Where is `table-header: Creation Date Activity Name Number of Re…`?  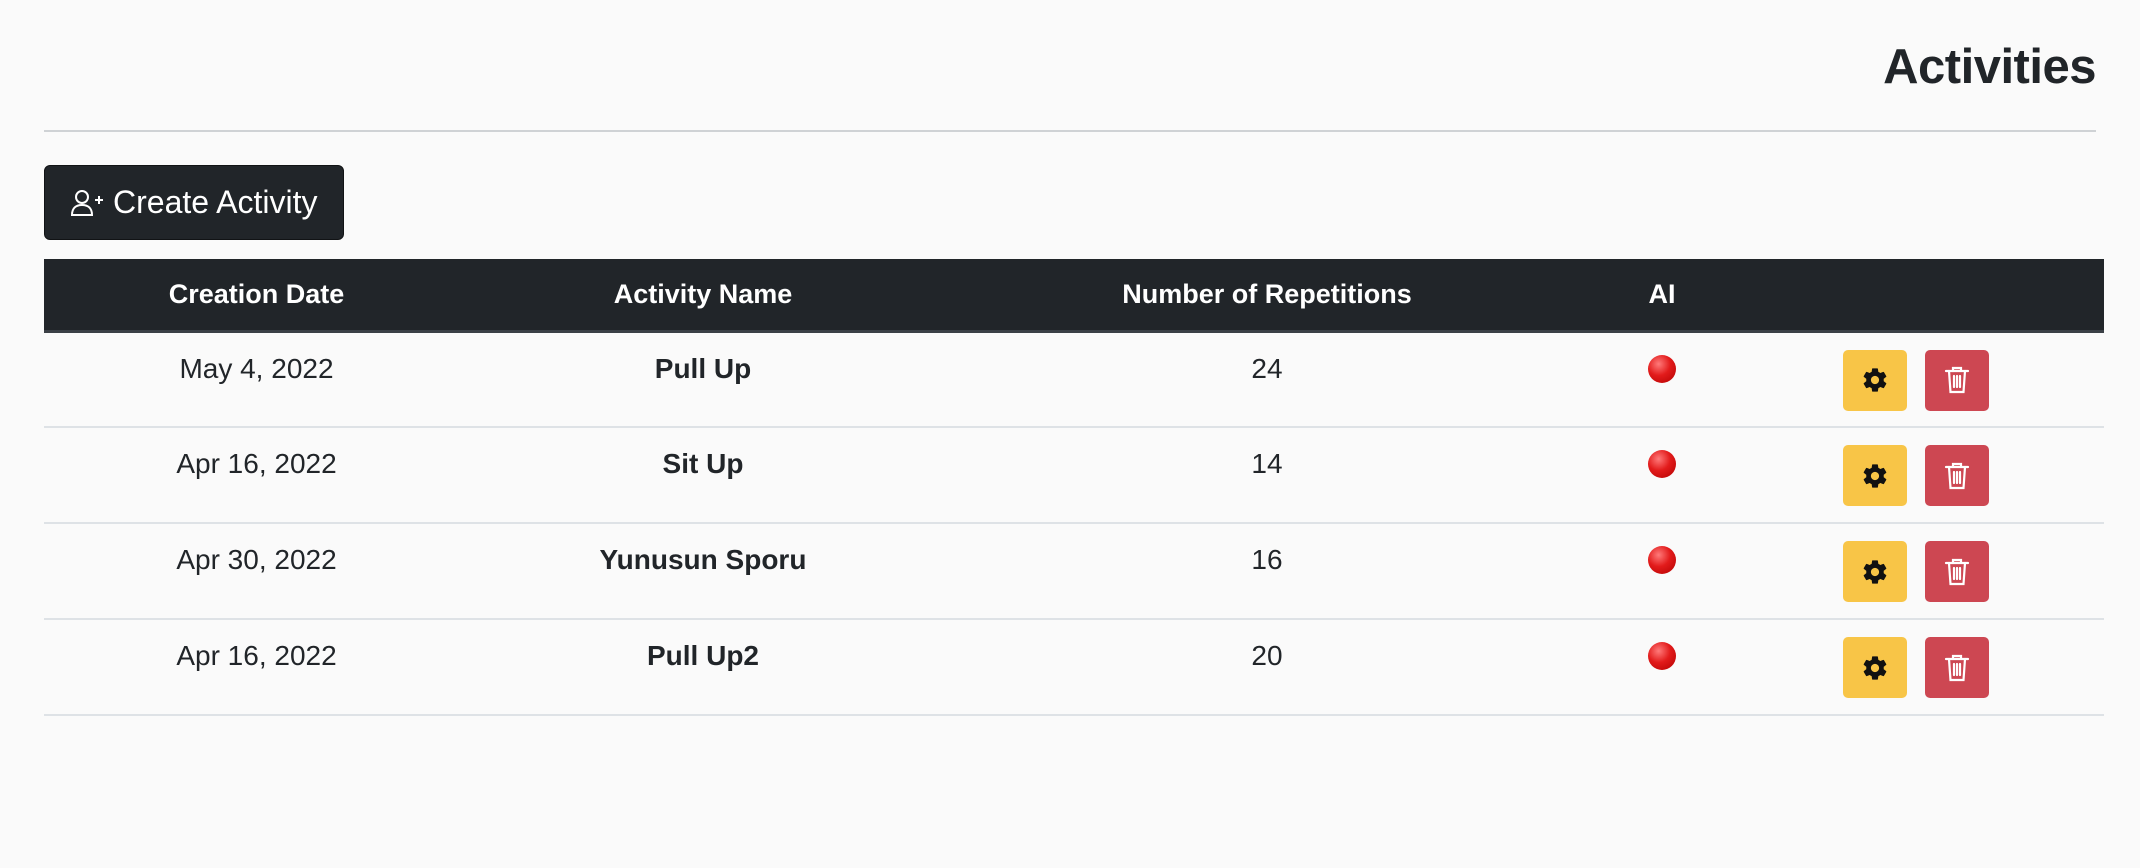
table-header: Creation Date Activity Name Number of Re… is located at coordinates (1074, 296).